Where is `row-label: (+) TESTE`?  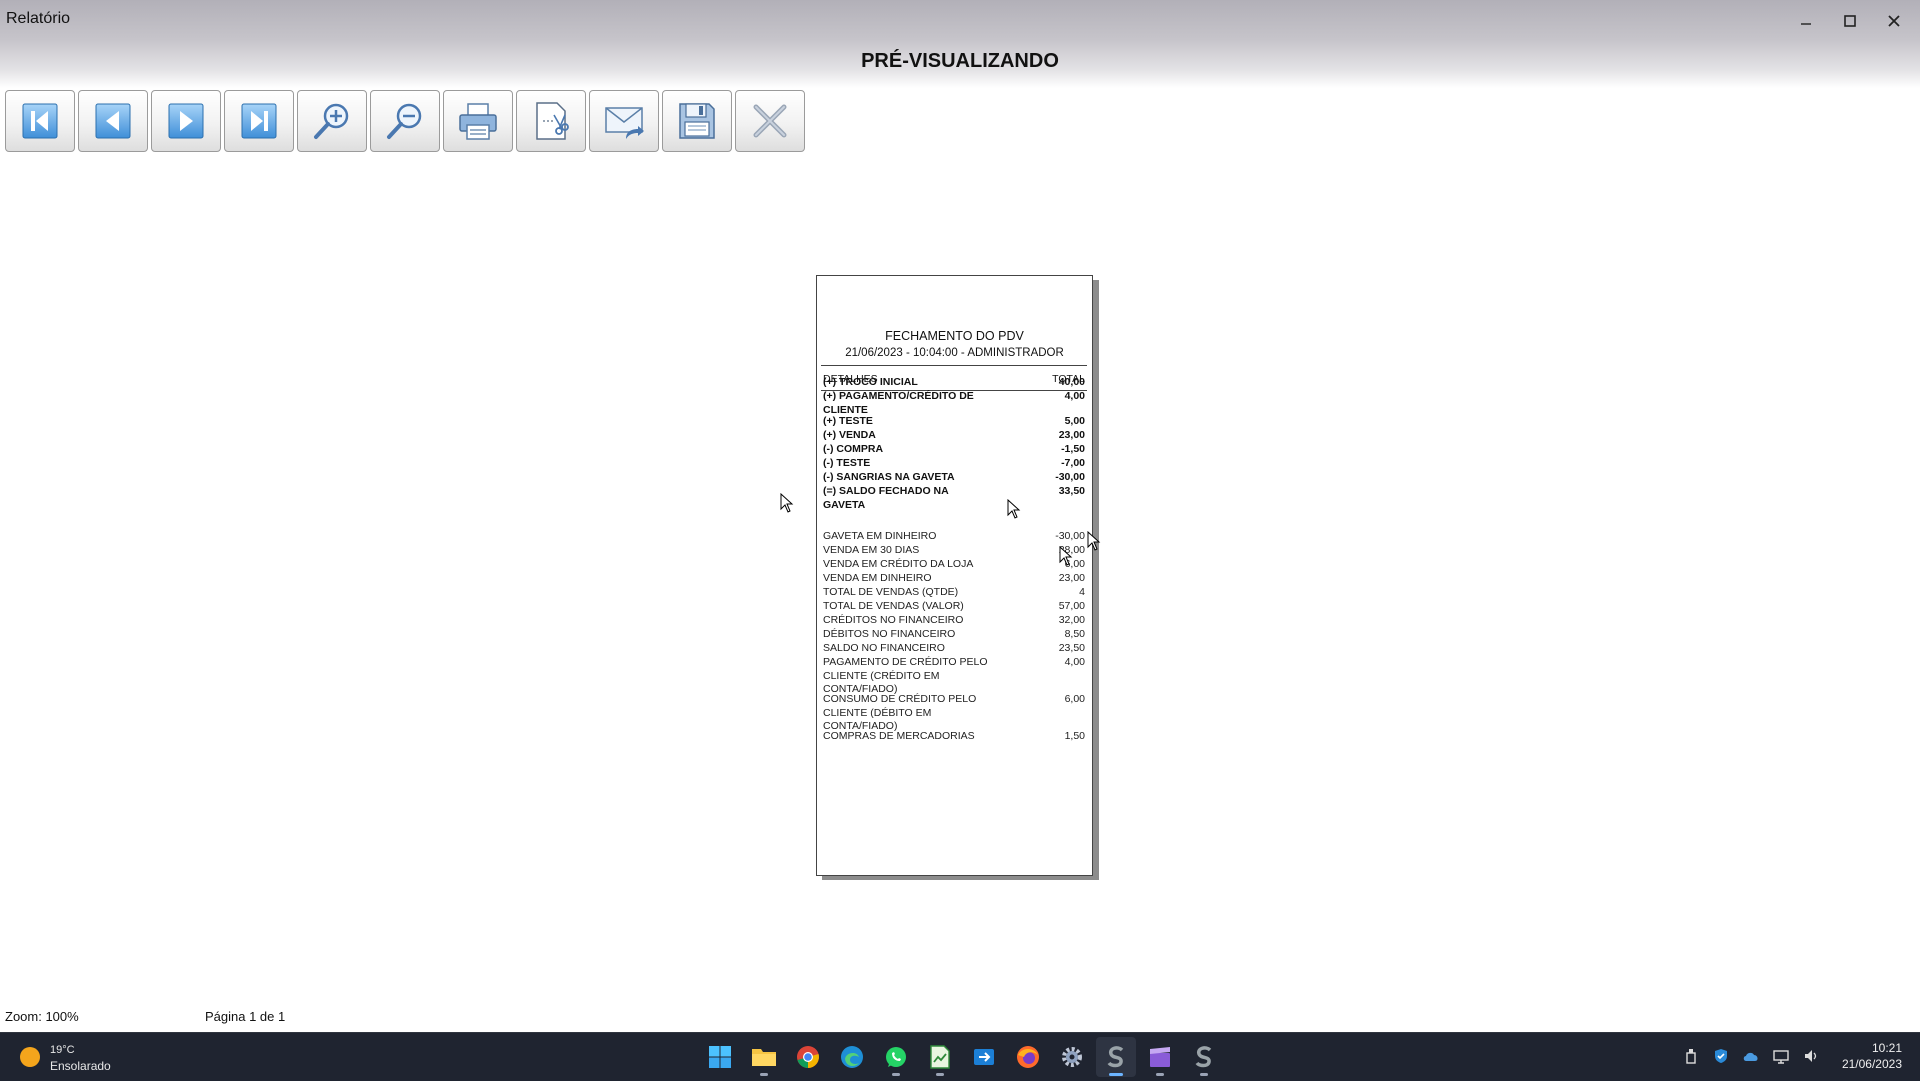
row-label: (+) TESTE is located at coordinates (848, 421).